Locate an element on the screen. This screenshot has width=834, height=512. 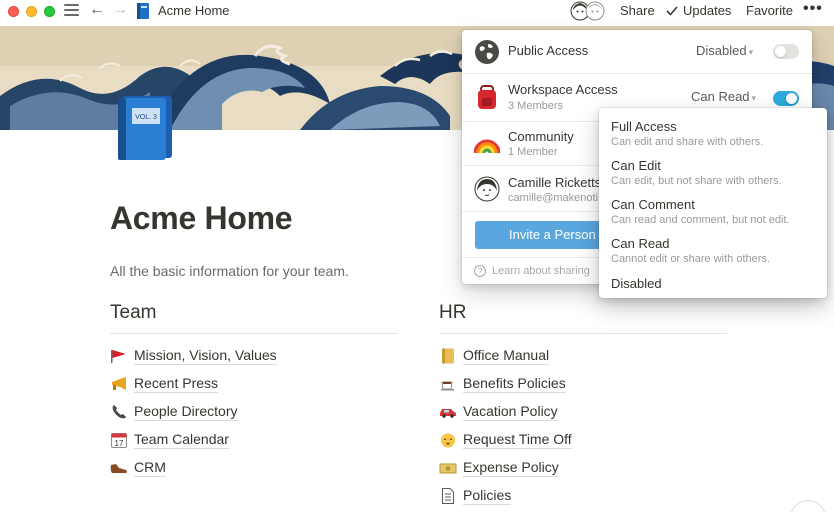
list-item: People Directory is located at coordinates (255, 412).